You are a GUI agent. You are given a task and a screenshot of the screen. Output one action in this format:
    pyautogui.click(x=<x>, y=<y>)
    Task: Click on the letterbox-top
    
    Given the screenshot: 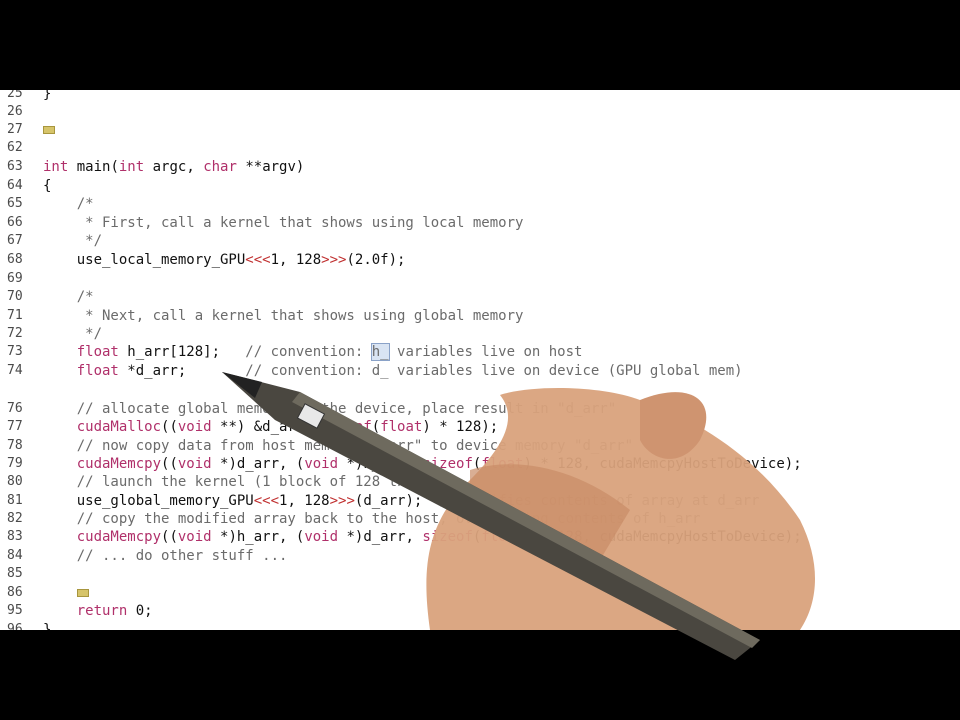 What is the action you would take?
    pyautogui.click(x=480, y=45)
    